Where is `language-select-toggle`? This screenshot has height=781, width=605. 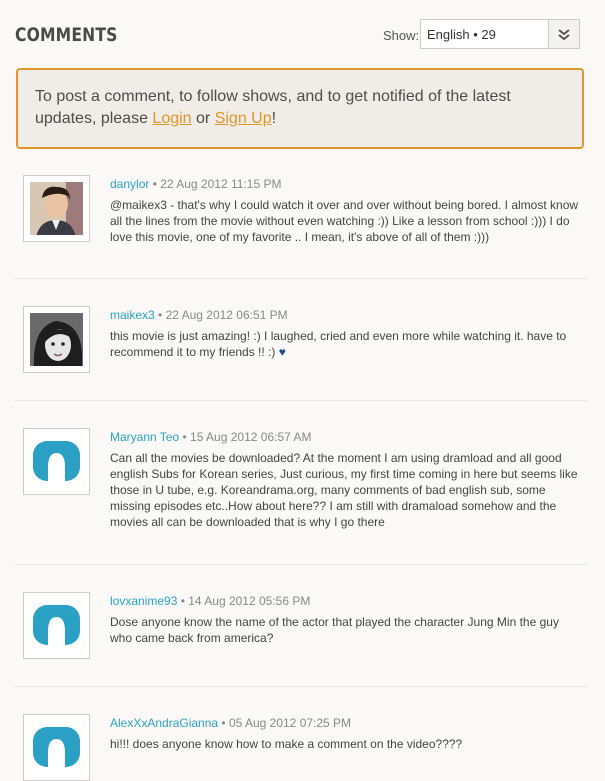
language-select-toggle is located at coordinates (563, 34).